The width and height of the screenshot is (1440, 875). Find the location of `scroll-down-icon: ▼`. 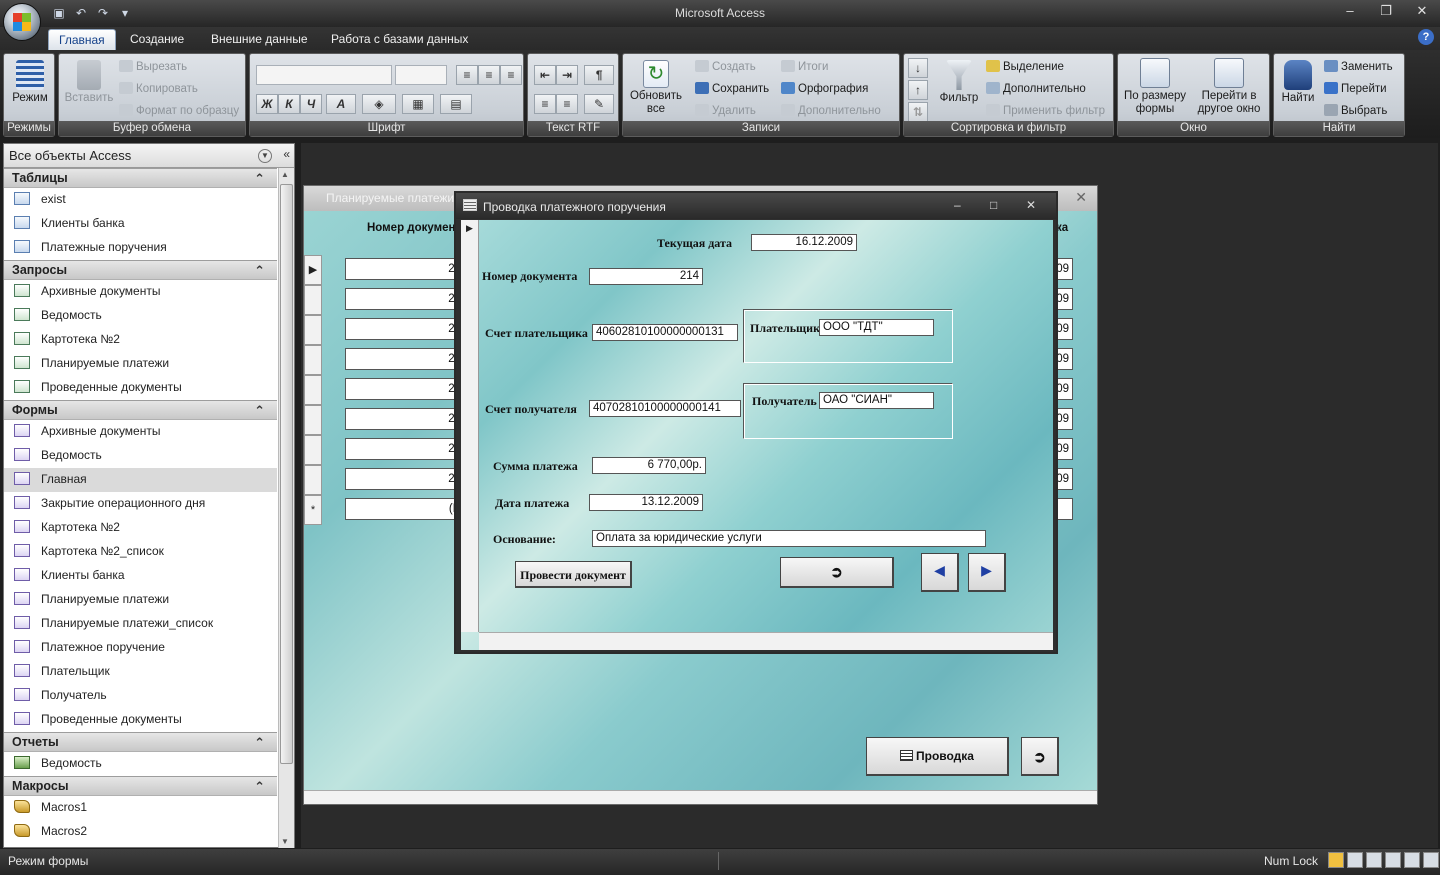

scroll-down-icon: ▼ is located at coordinates (285, 841).